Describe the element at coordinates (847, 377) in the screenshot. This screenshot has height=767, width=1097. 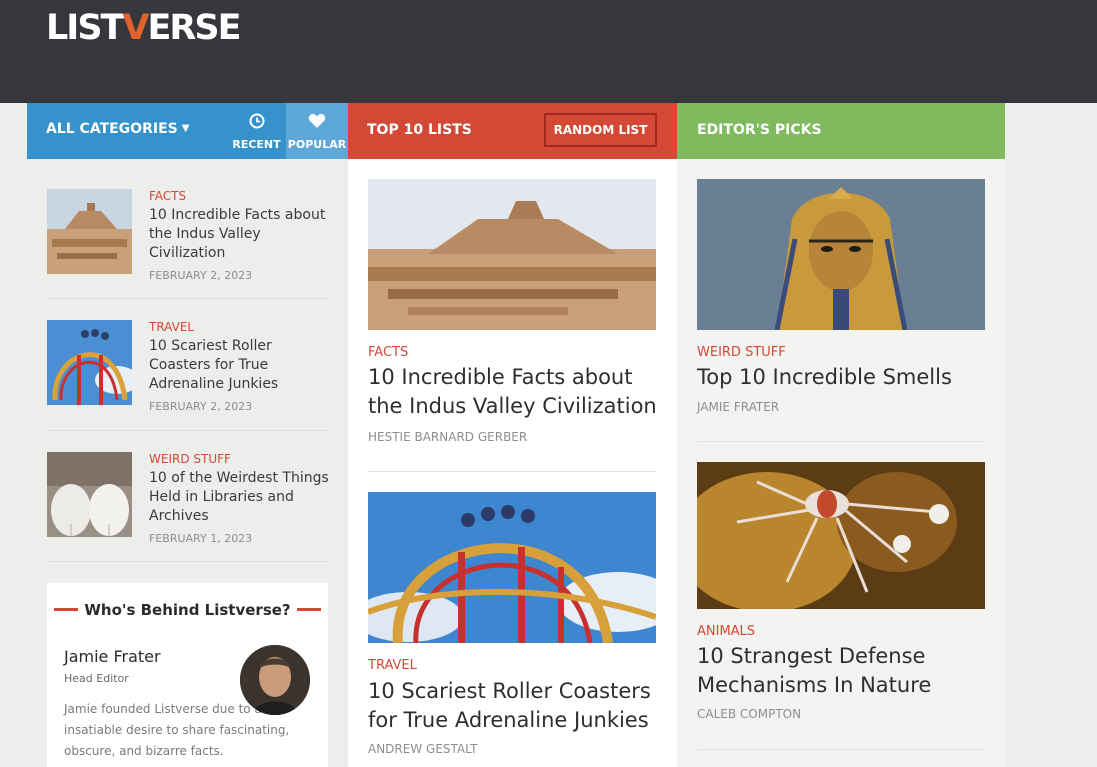
I see `article-title-link: Top 10 Incredible Smells` at that location.